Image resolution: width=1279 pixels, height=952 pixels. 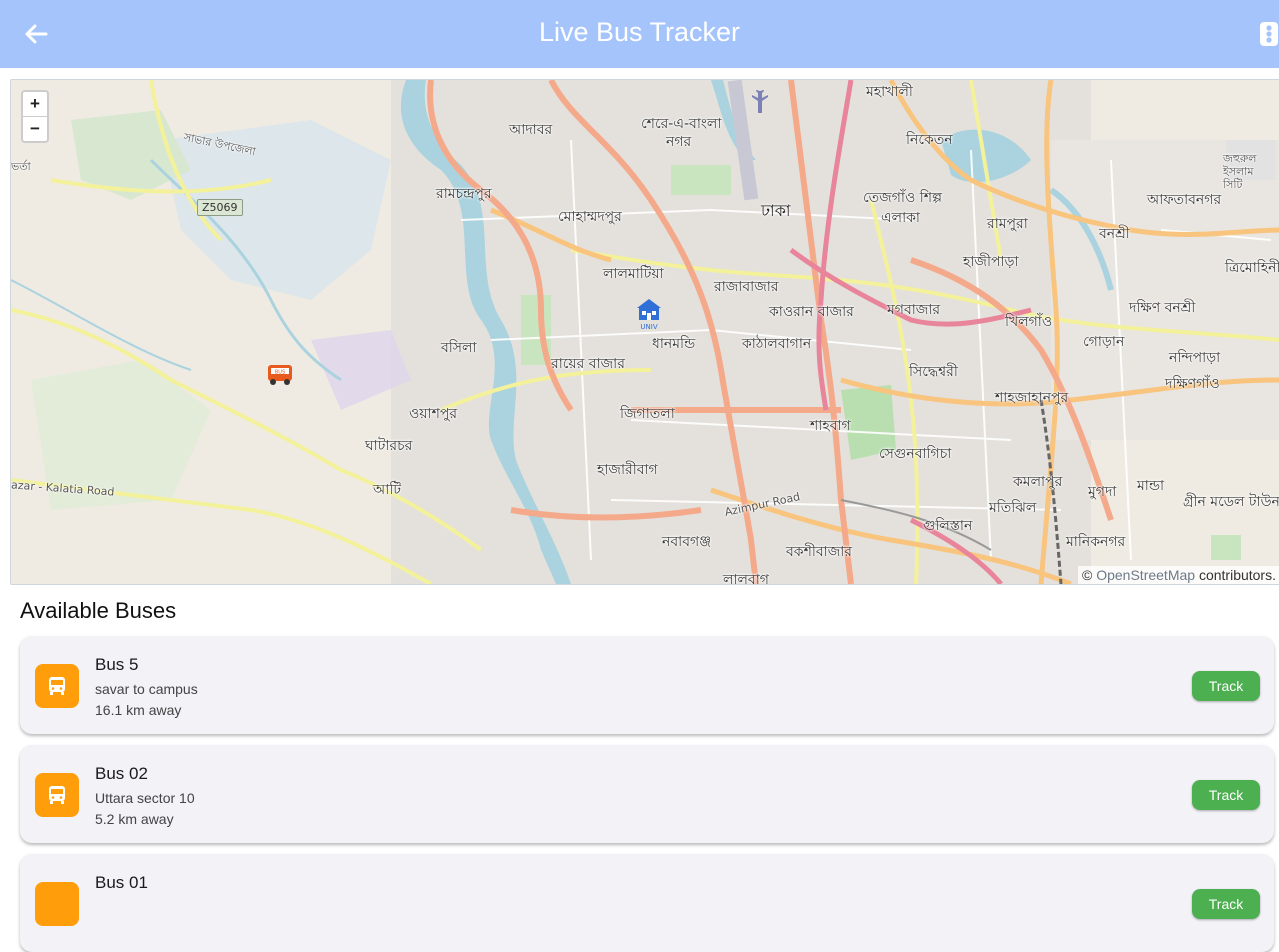 What do you see at coordinates (590, 217) in the screenshot?
I see `map-label: মোহাম্মদপুর` at bounding box center [590, 217].